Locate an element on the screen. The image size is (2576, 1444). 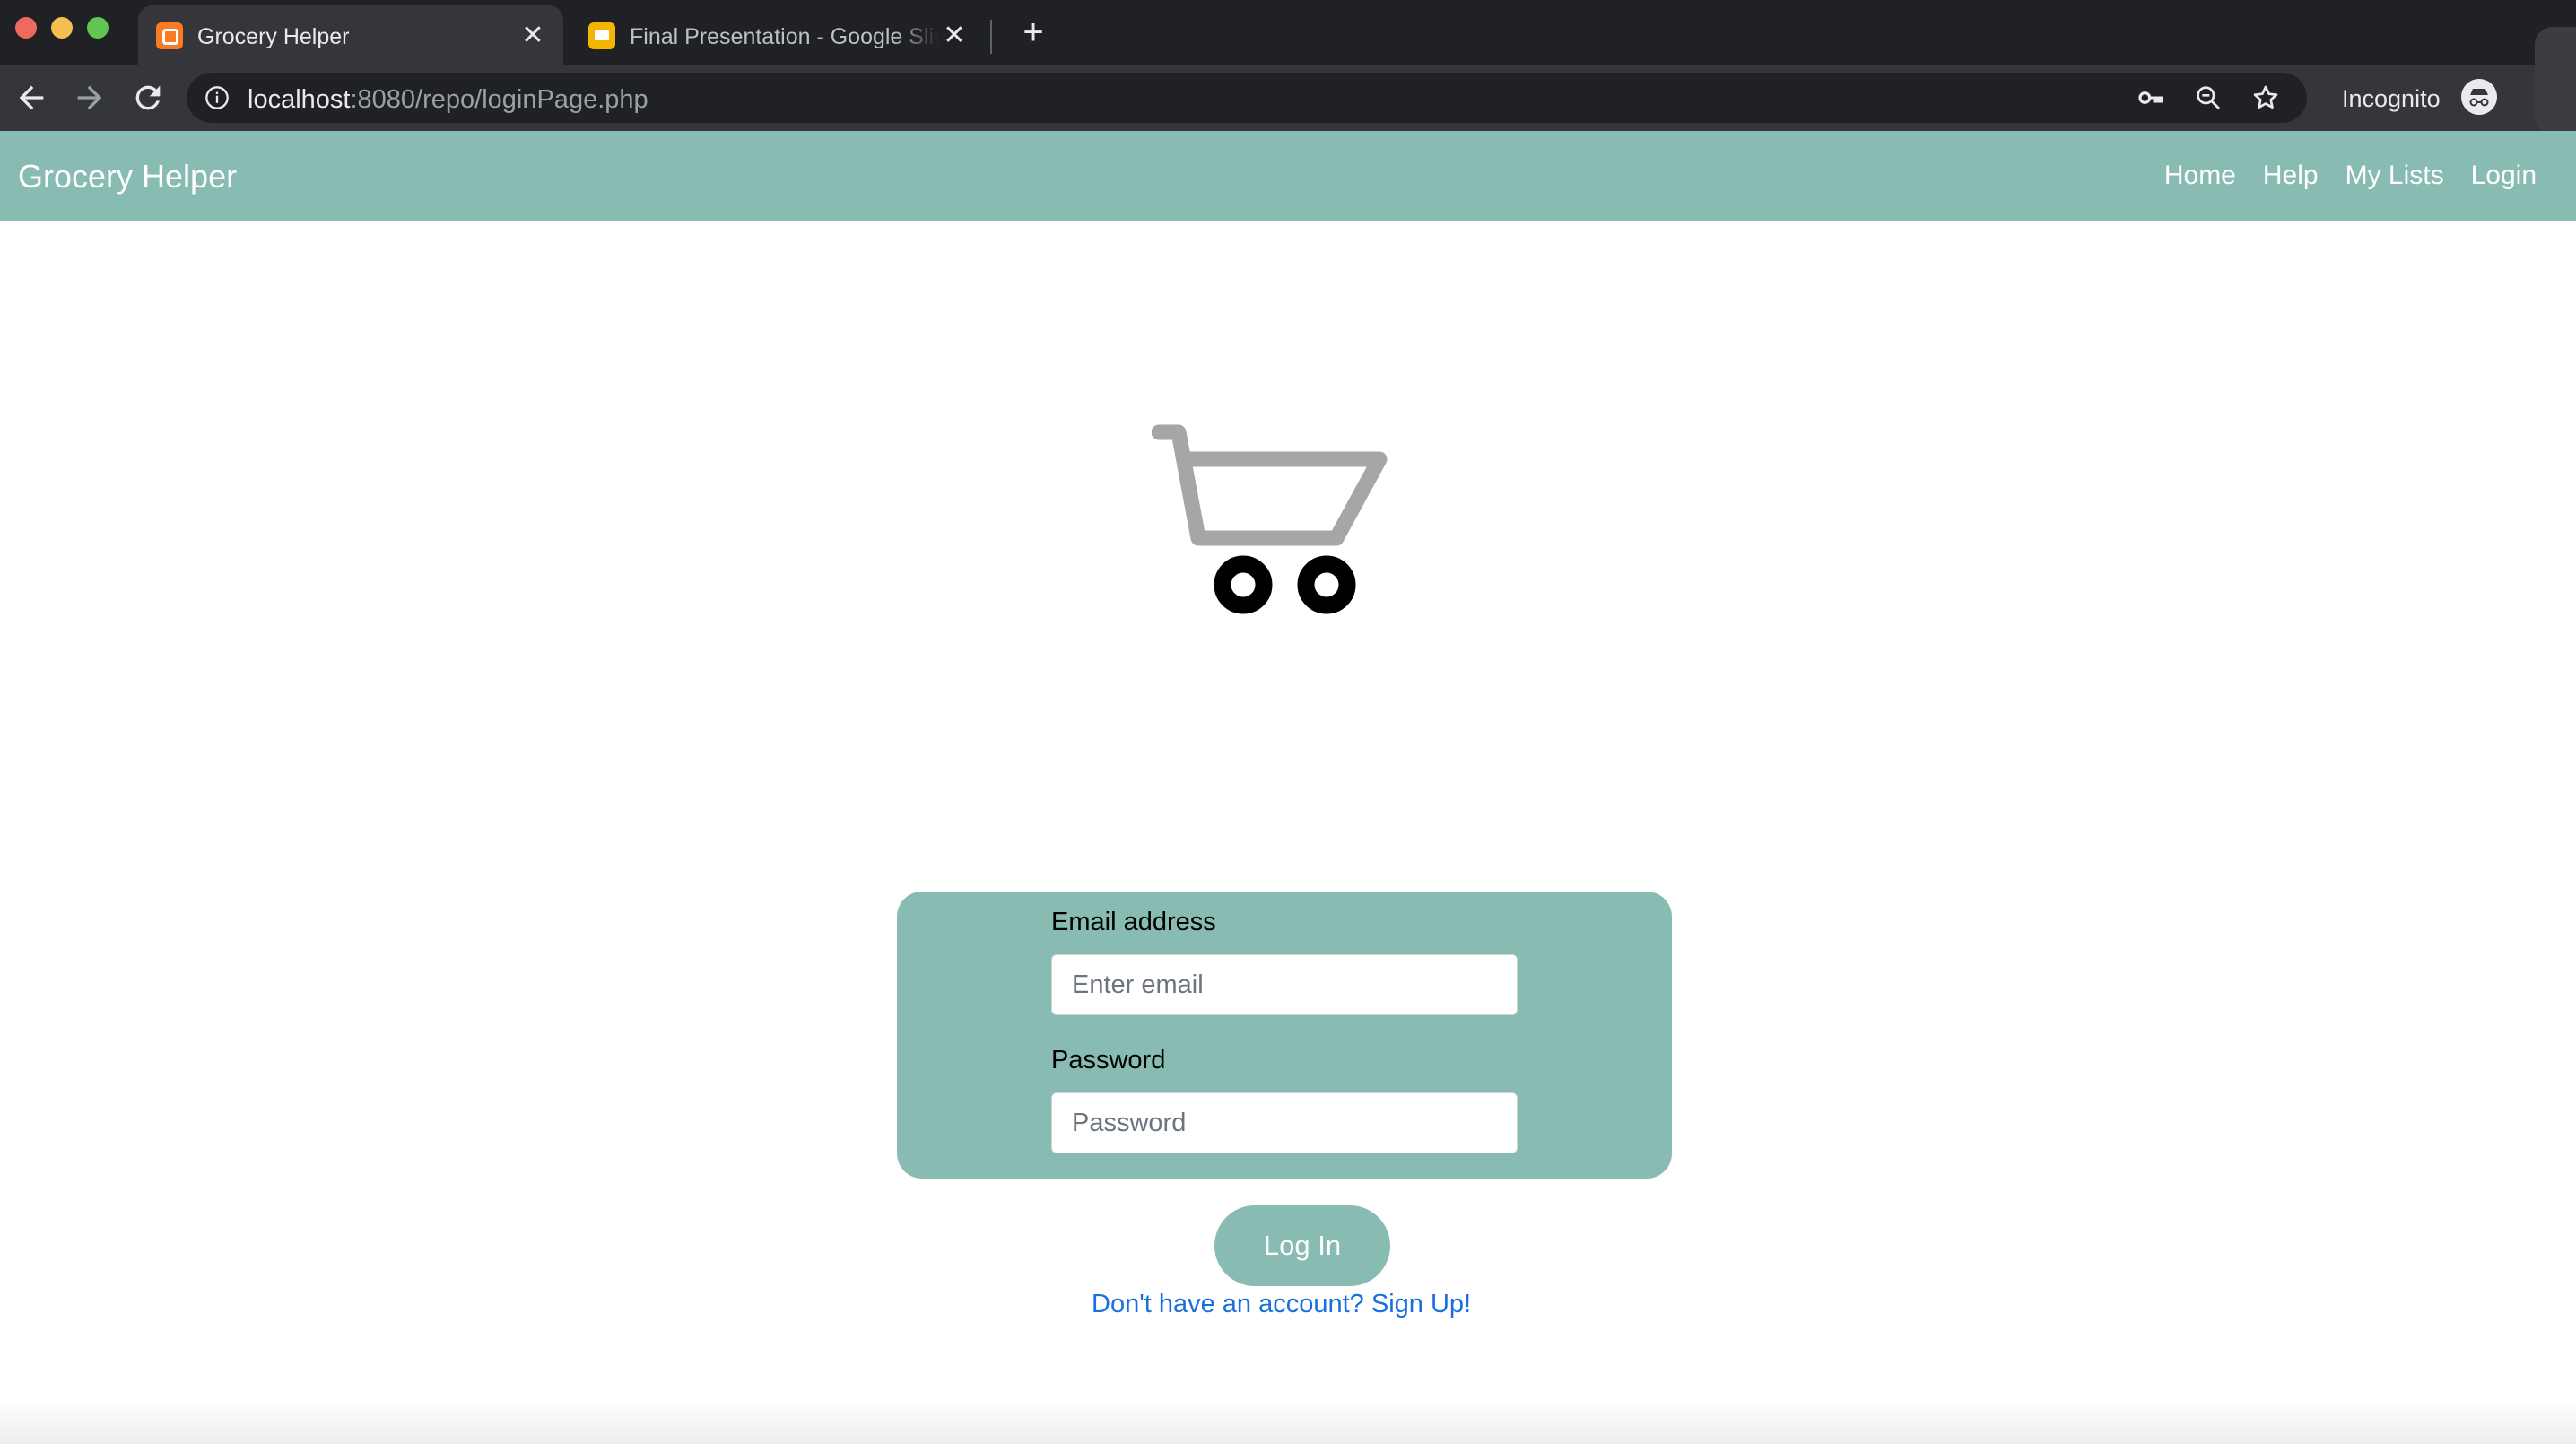
window-close-button is located at coordinates (26, 28).